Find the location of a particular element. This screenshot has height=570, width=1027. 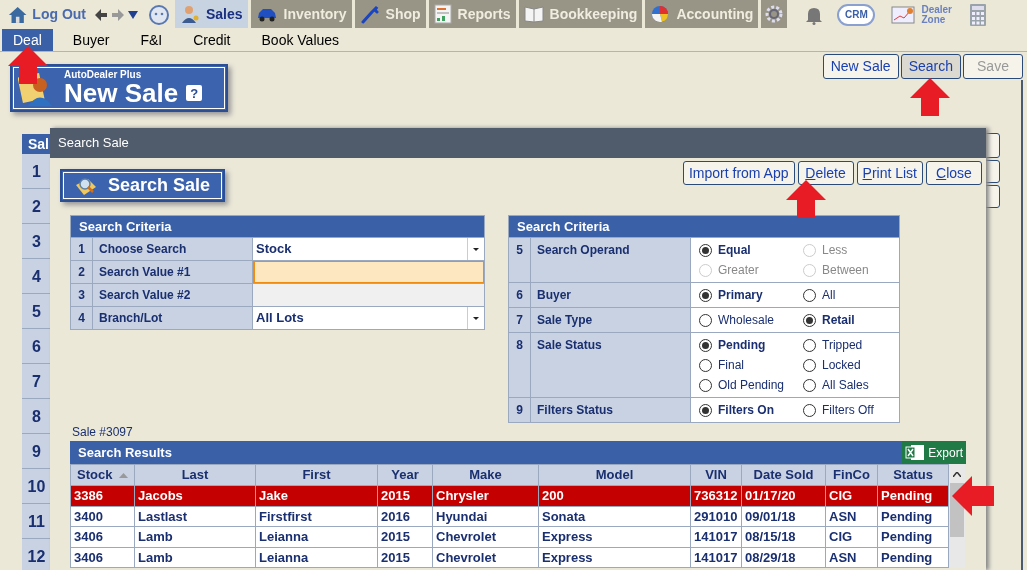

row-number: 2 is located at coordinates (36, 206).